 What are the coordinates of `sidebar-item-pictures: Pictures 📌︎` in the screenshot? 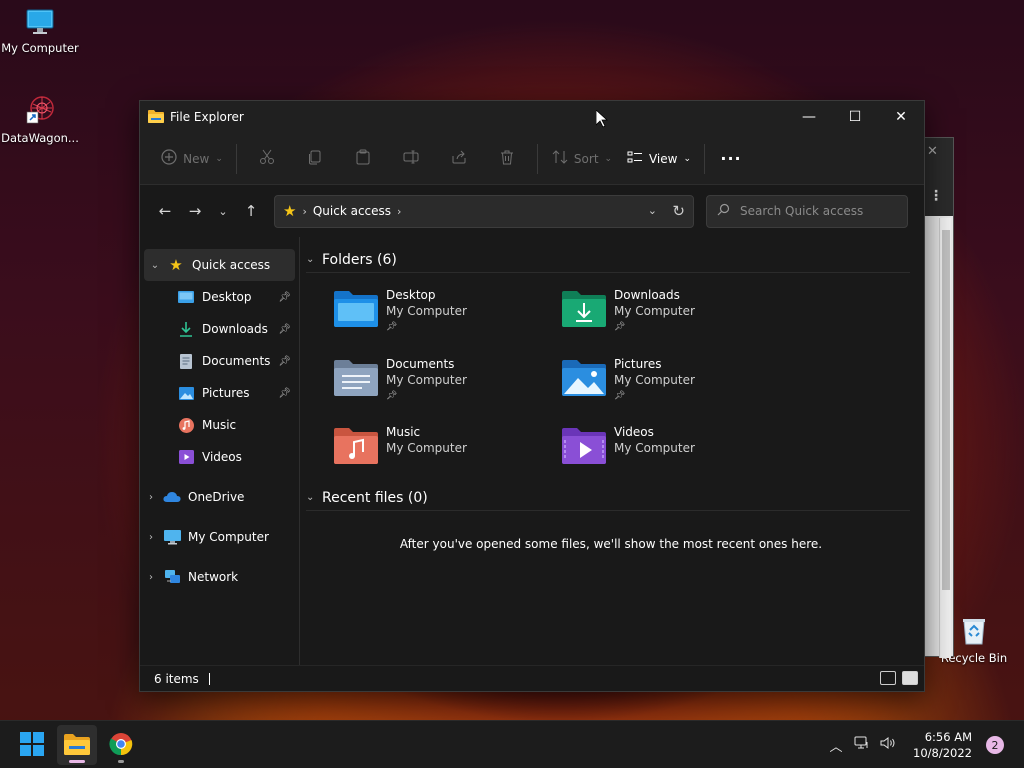 It's located at (219, 393).